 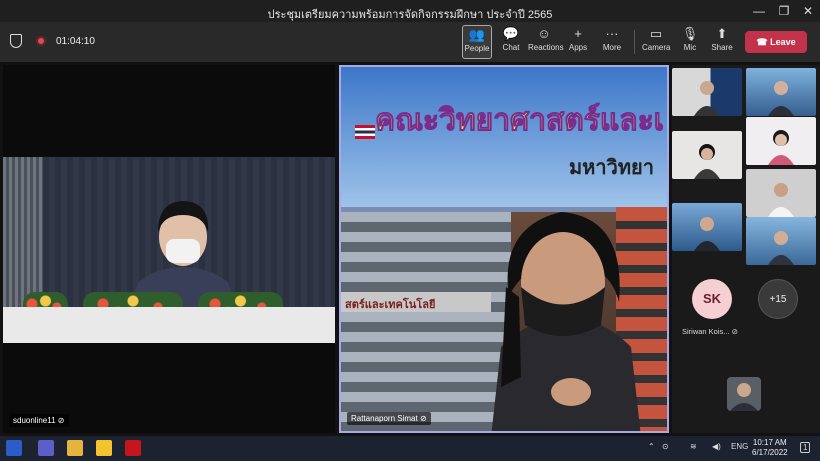 What do you see at coordinates (651, 446) in the screenshot?
I see `chevron-up-icon: ⌃` at bounding box center [651, 446].